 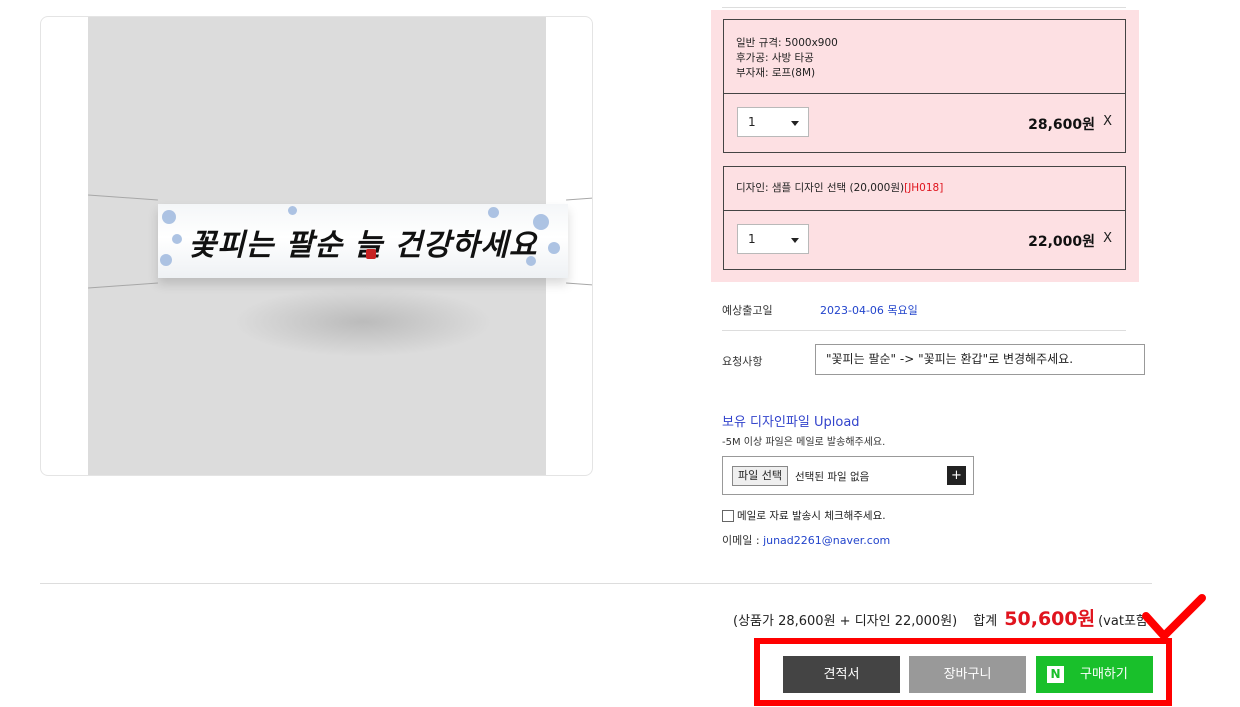 I want to click on rope-right-top, so click(x=579, y=197).